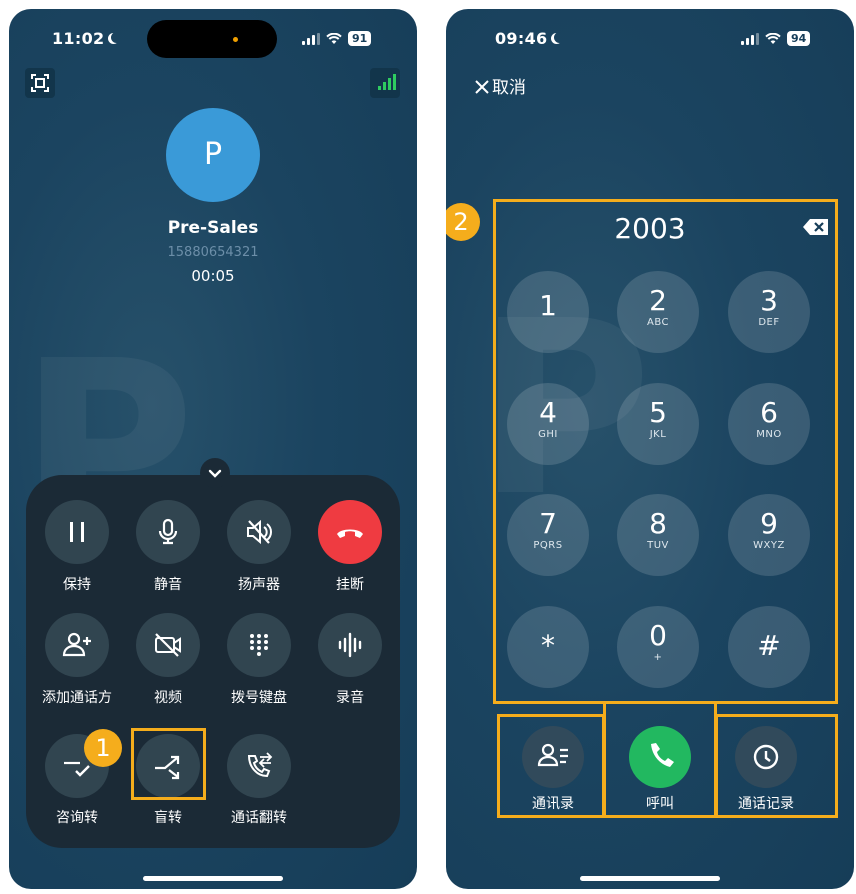  I want to click on contacts-highlight, so click(551, 766).